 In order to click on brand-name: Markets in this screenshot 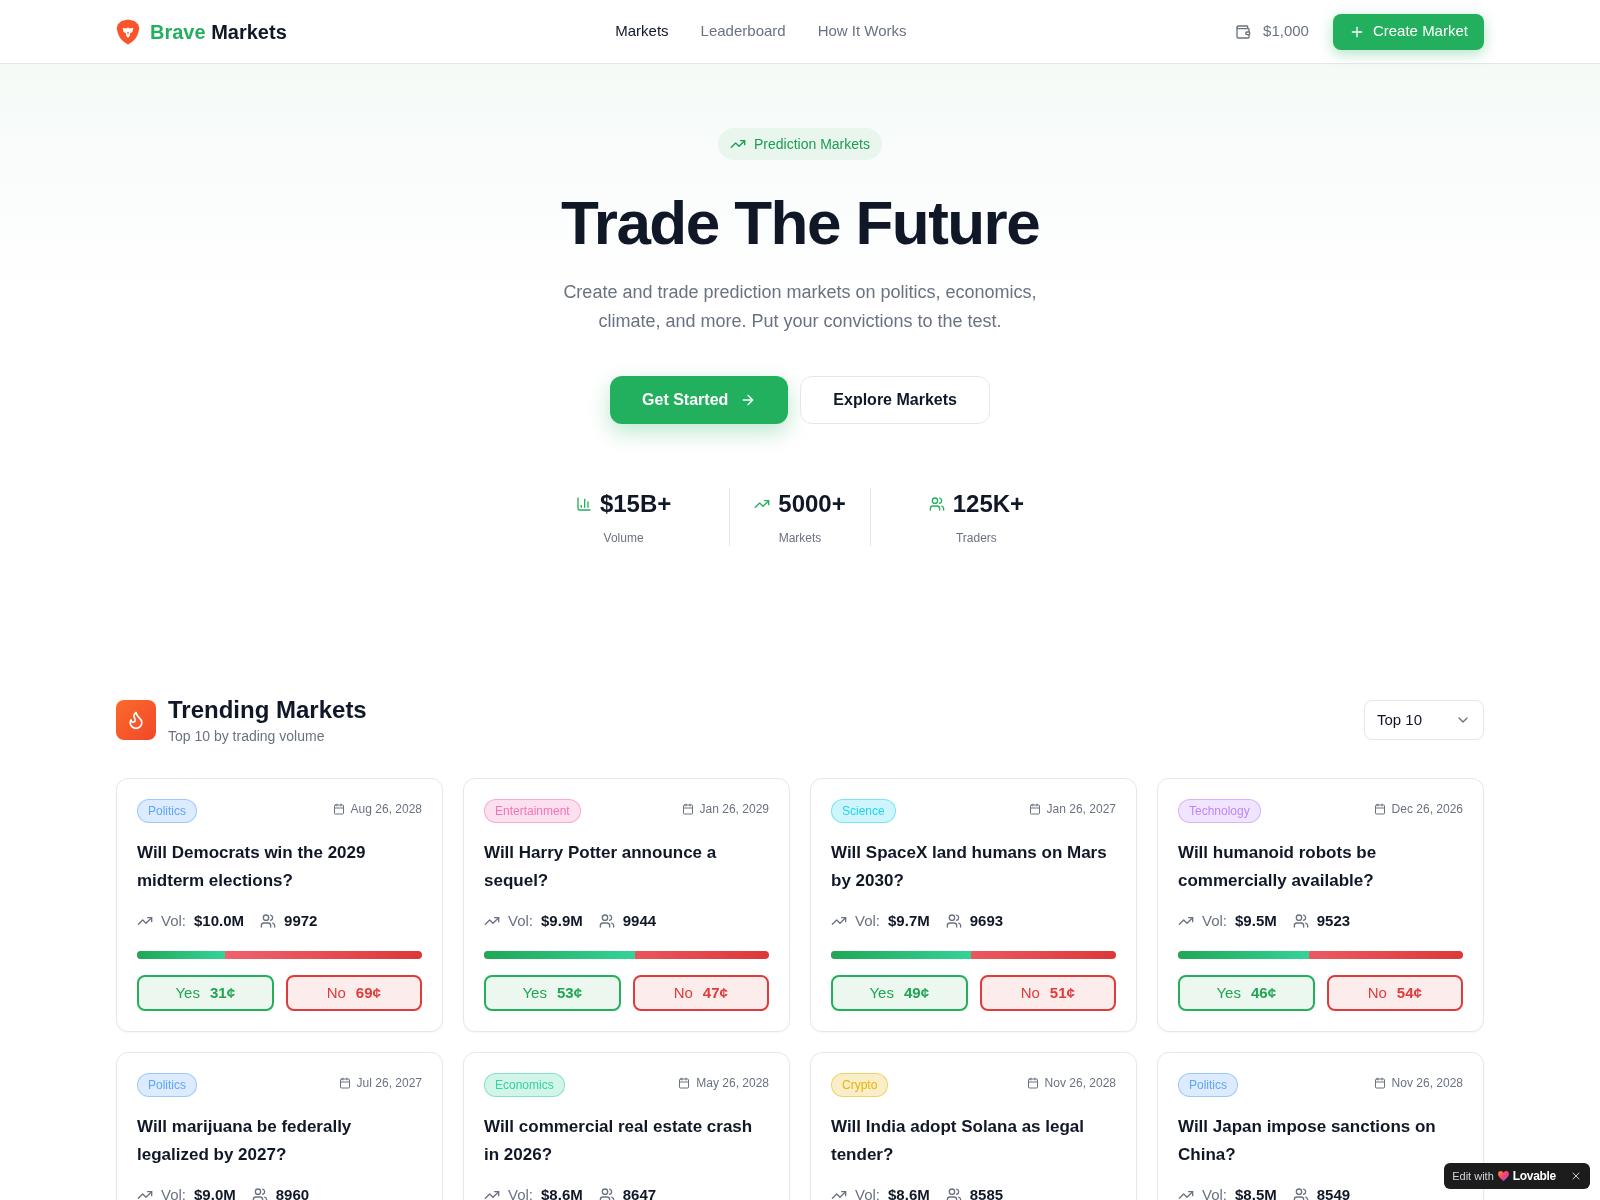, I will do `click(249, 31)`.